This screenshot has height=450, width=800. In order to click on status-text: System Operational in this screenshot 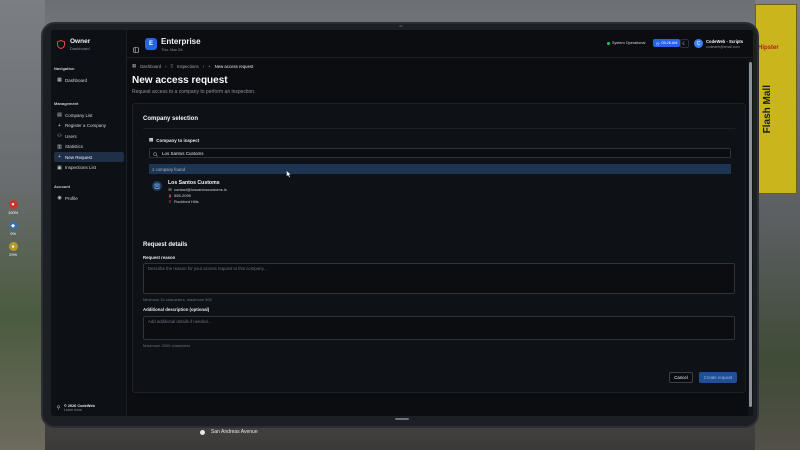, I will do `click(629, 43)`.